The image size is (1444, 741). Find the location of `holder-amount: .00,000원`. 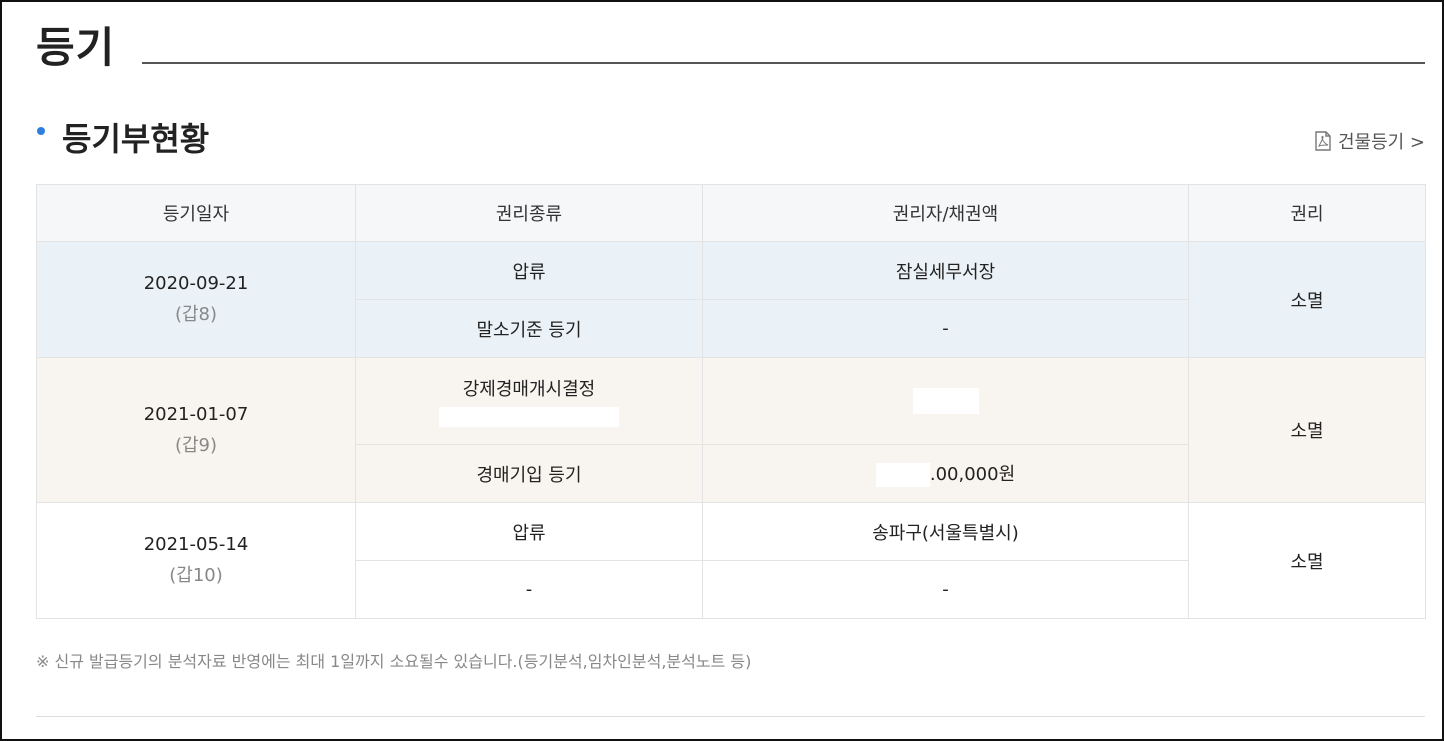

holder-amount: .00,000원 is located at coordinates (972, 474).